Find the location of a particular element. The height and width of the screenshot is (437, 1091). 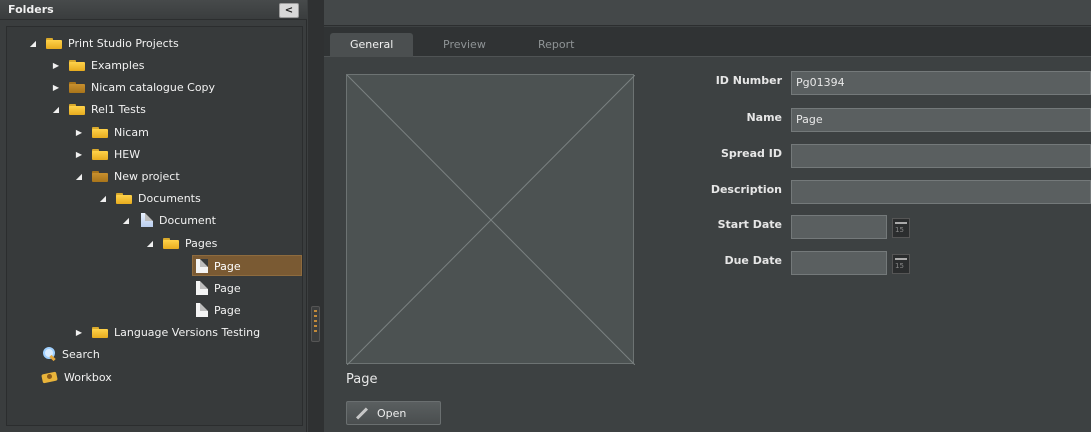

open-button: Open is located at coordinates (393, 413).